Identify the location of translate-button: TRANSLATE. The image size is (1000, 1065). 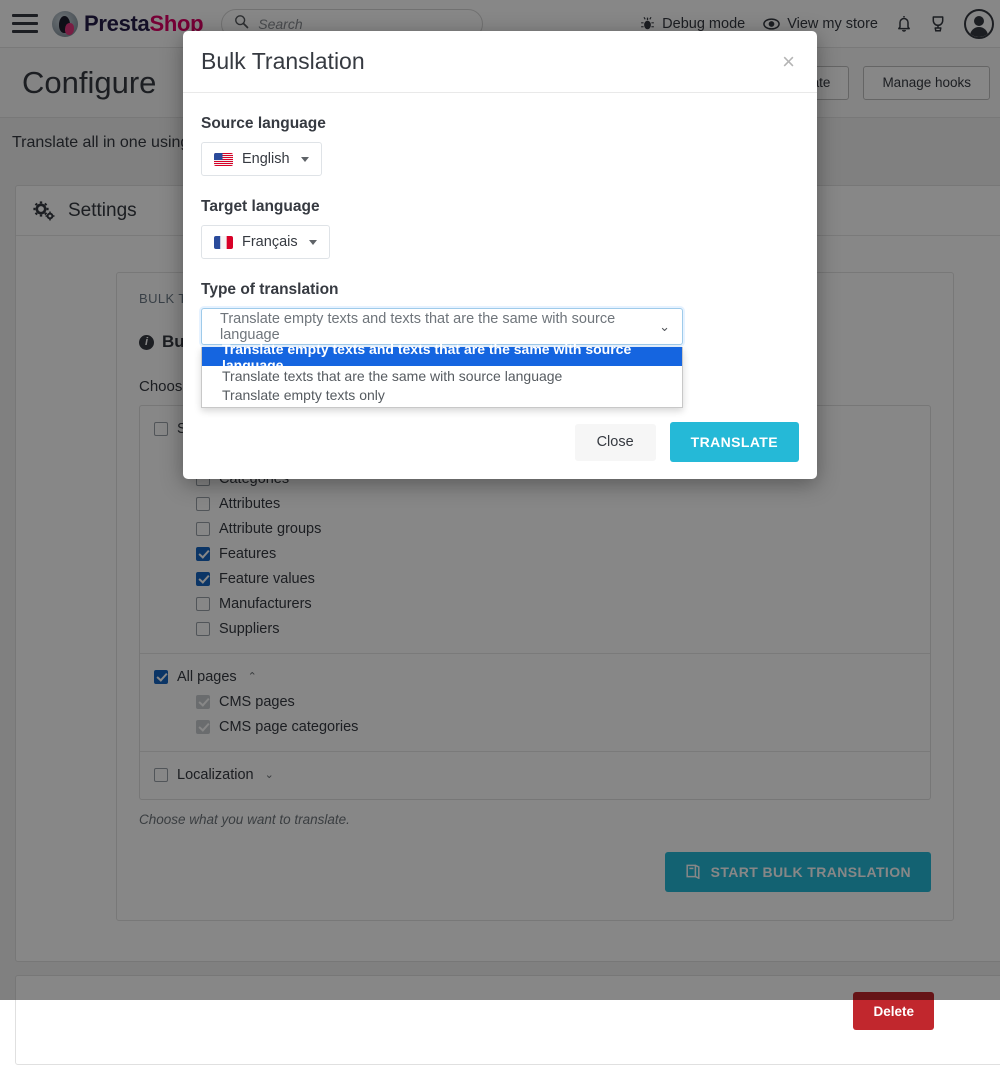
(734, 442).